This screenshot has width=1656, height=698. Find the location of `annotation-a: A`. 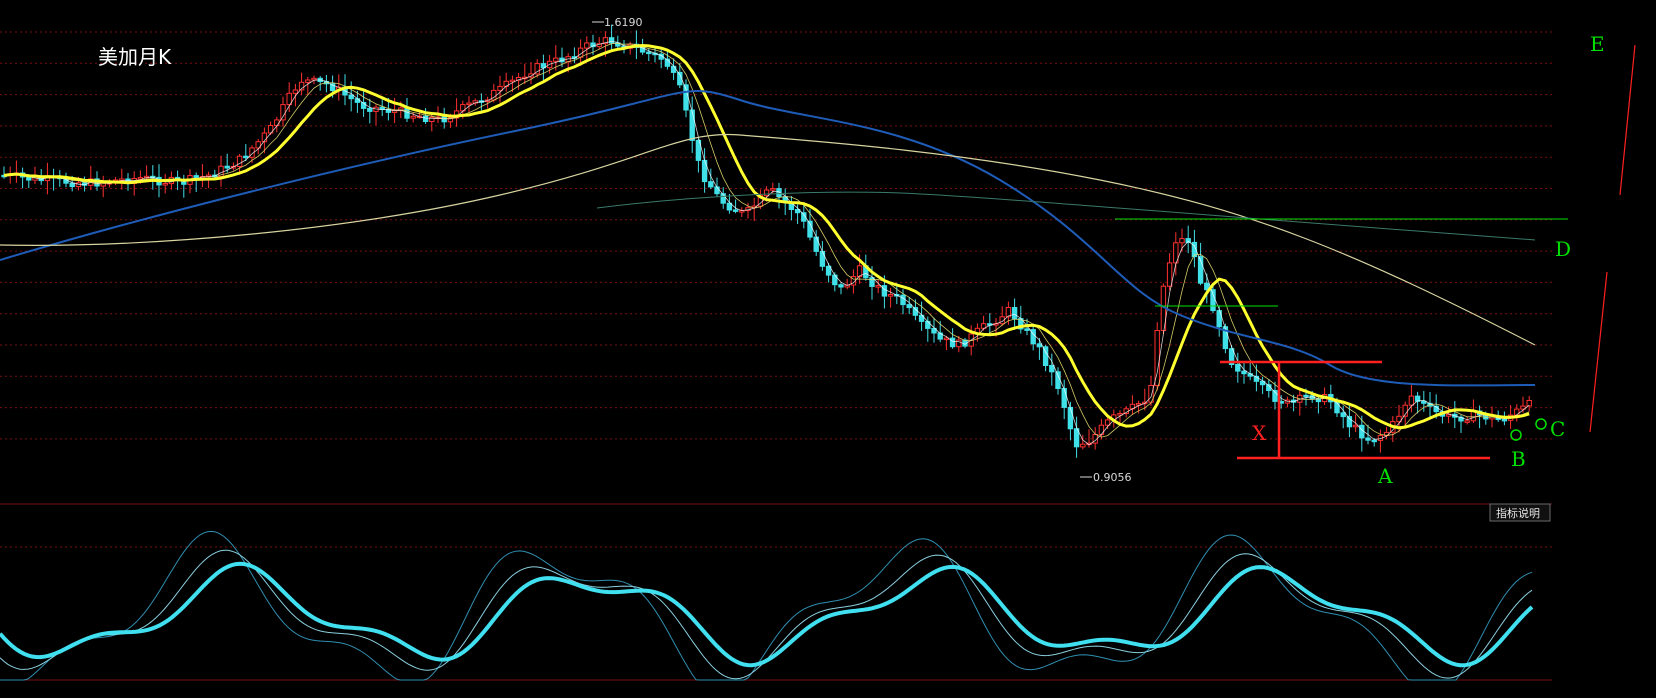

annotation-a: A is located at coordinates (1385, 476).